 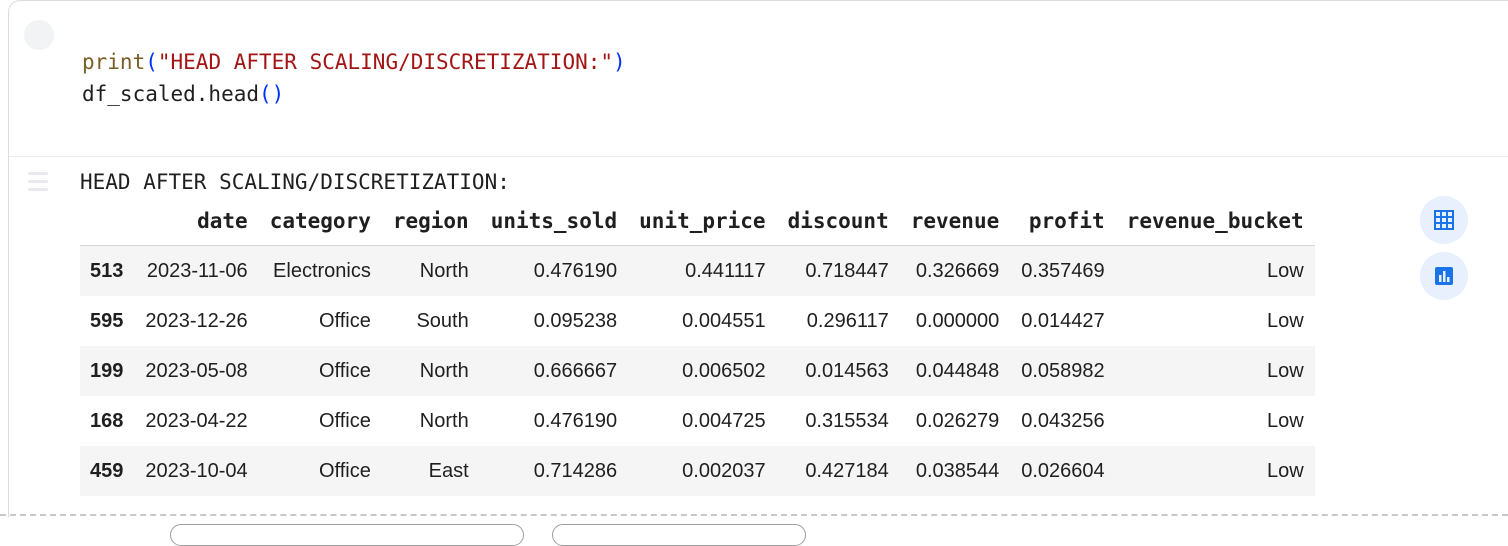 I want to click on column-header, so click(x=107, y=221).